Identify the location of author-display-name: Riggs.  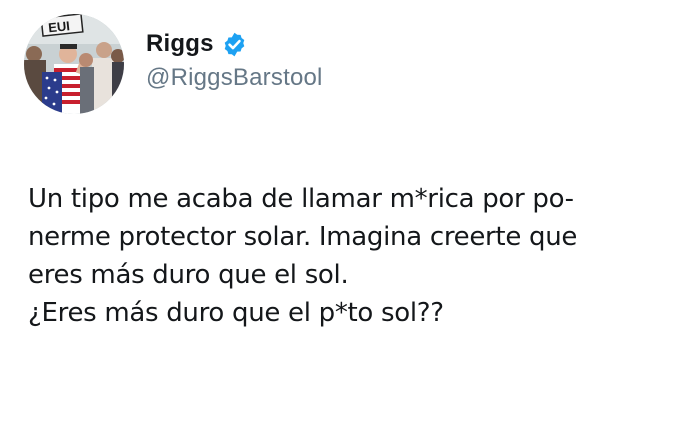
(180, 44).